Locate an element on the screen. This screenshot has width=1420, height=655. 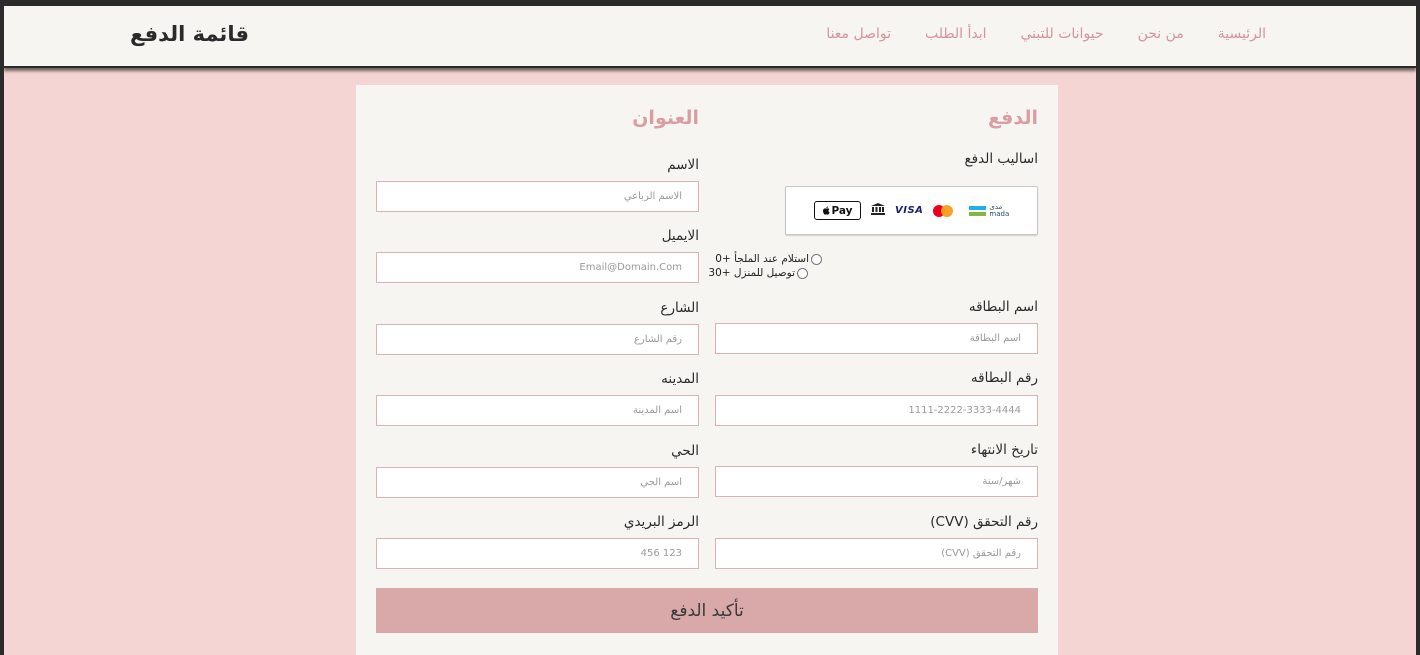
payment-methods-box: Pay VISA مدى mada is located at coordinates (911, 210).